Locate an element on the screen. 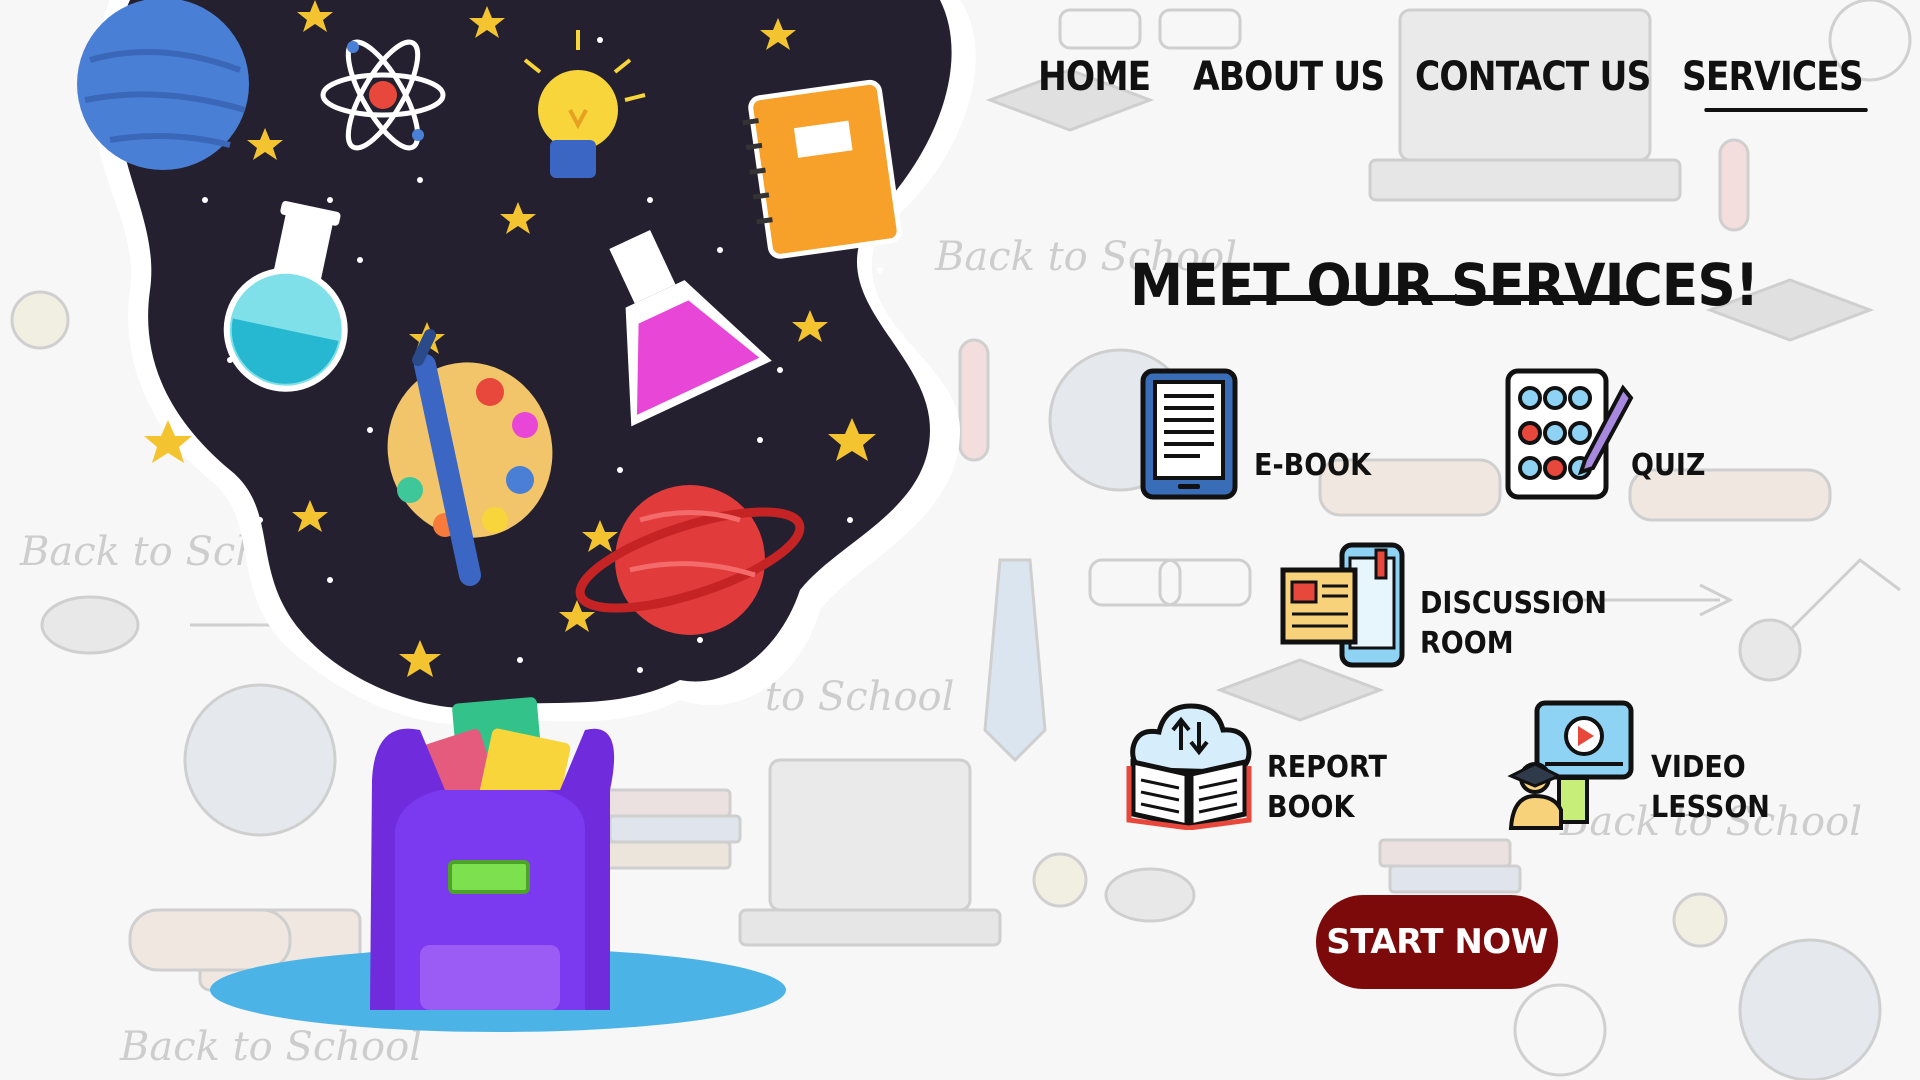 Image resolution: width=1920 pixels, height=1080 pixels. service-quiz: QUIZ is located at coordinates (1615, 436).